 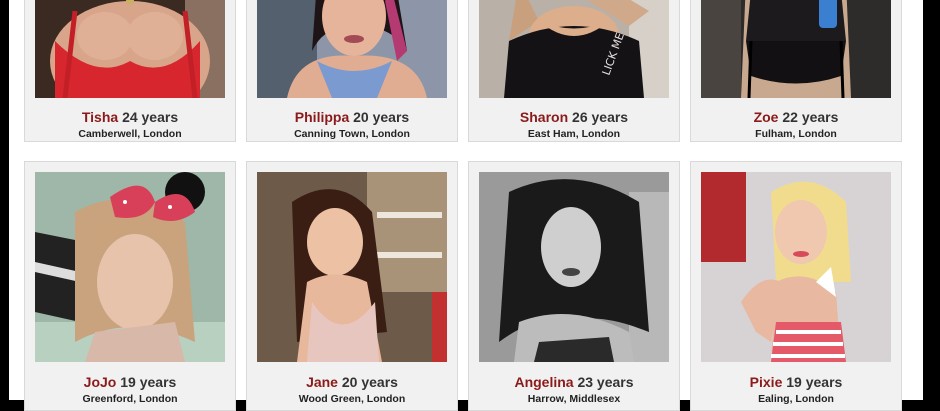 I want to click on profile-name: Angelina, so click(x=543, y=382).